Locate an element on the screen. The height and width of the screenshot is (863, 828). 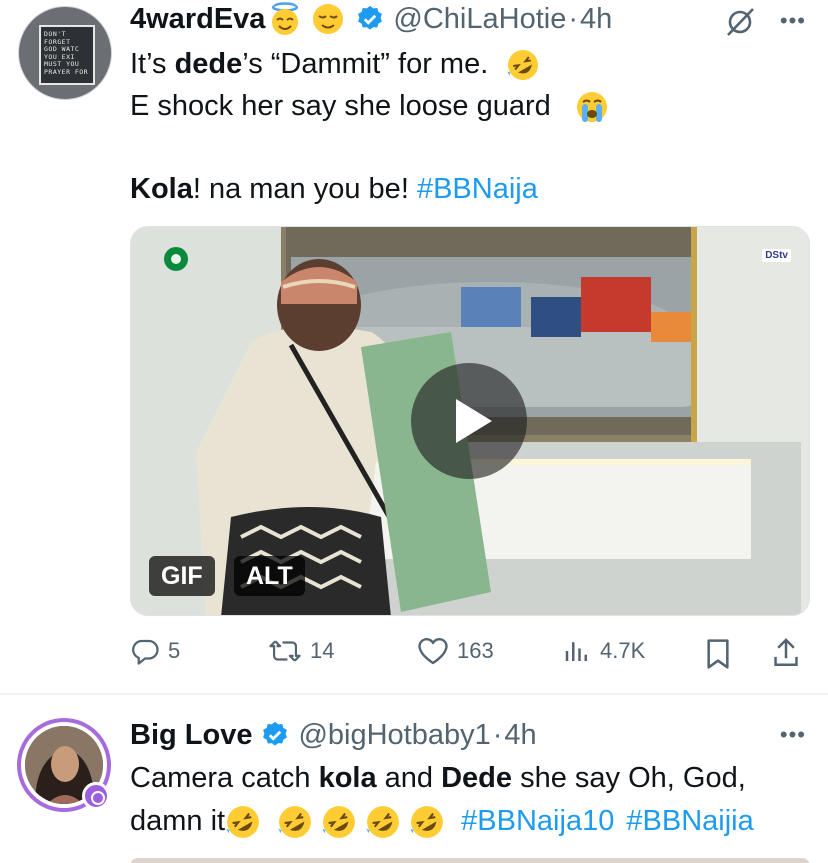
tweet-header: Big Love @bigHotbaby1 · 4h is located at coordinates (333, 735).